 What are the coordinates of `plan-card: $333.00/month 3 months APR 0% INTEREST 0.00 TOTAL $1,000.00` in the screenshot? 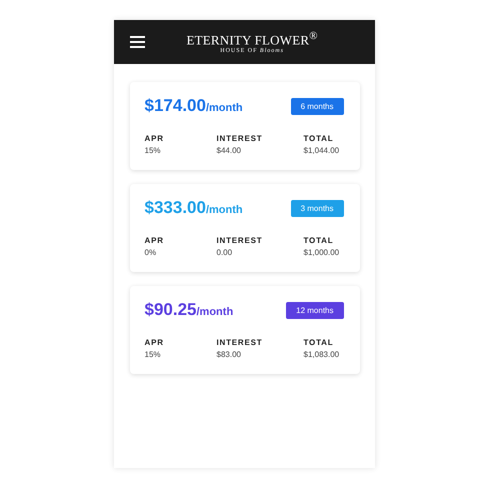 It's located at (245, 228).